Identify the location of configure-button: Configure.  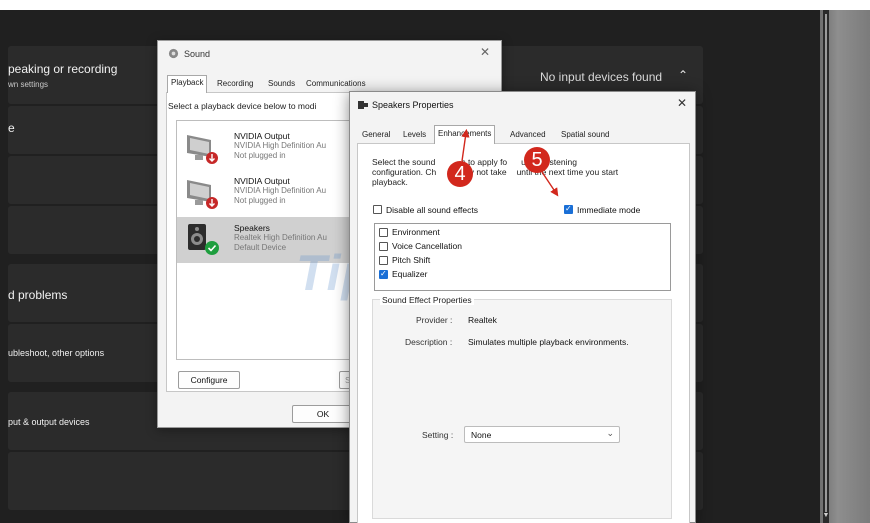
(209, 380).